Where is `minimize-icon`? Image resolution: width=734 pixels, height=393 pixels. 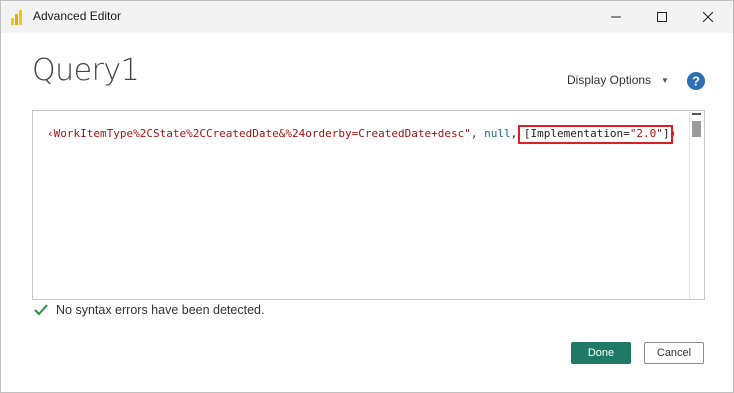
minimize-icon is located at coordinates (616, 17).